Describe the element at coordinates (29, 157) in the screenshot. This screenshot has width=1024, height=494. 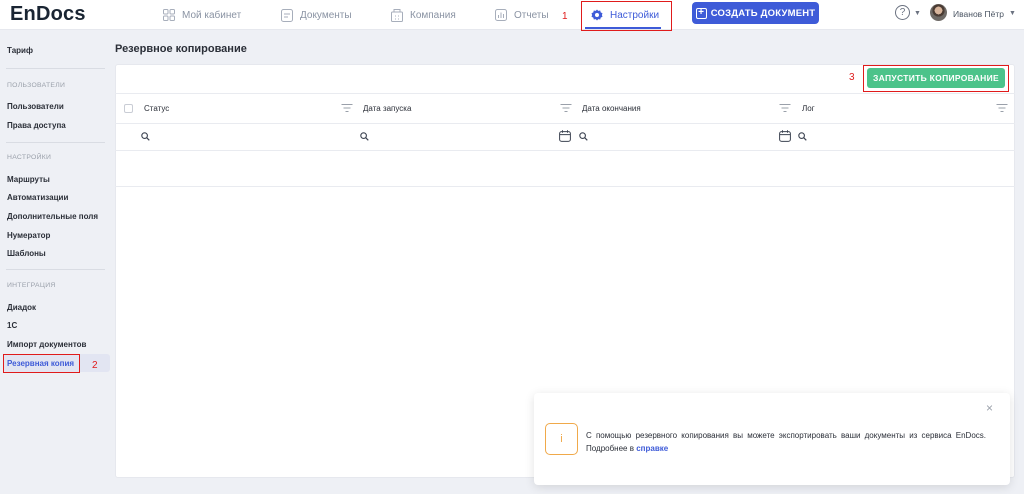
I see `sidebar-section-settings: НАСТРОЙКИ` at that location.